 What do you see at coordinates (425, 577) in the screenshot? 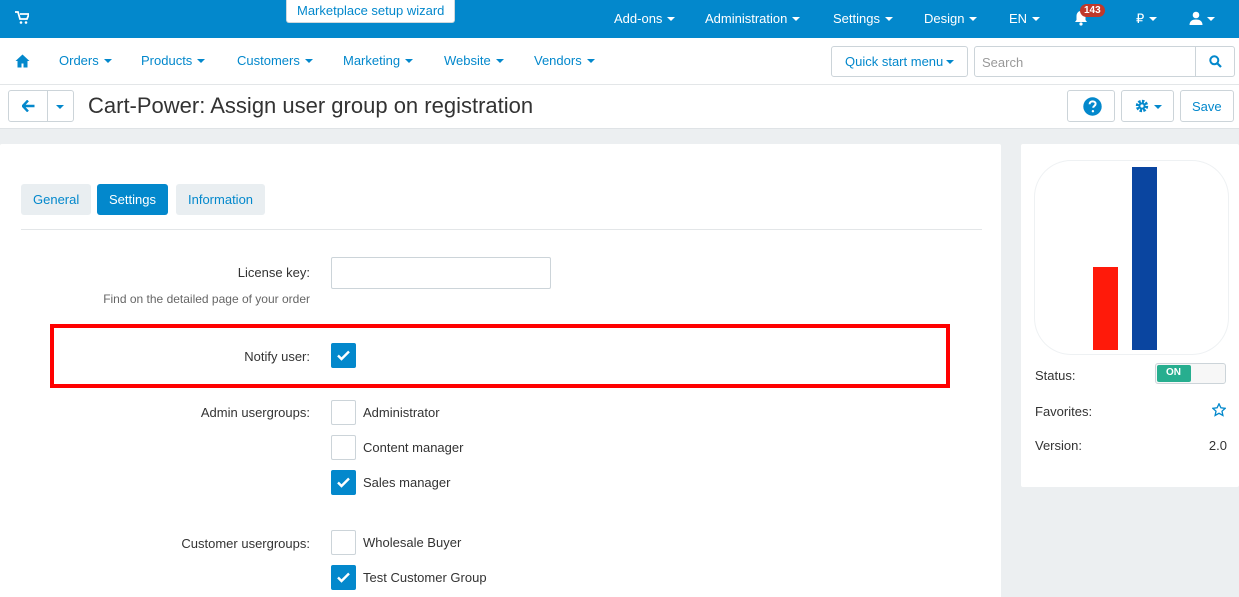
I see `test-customer-group-label: Test Customer Group` at bounding box center [425, 577].